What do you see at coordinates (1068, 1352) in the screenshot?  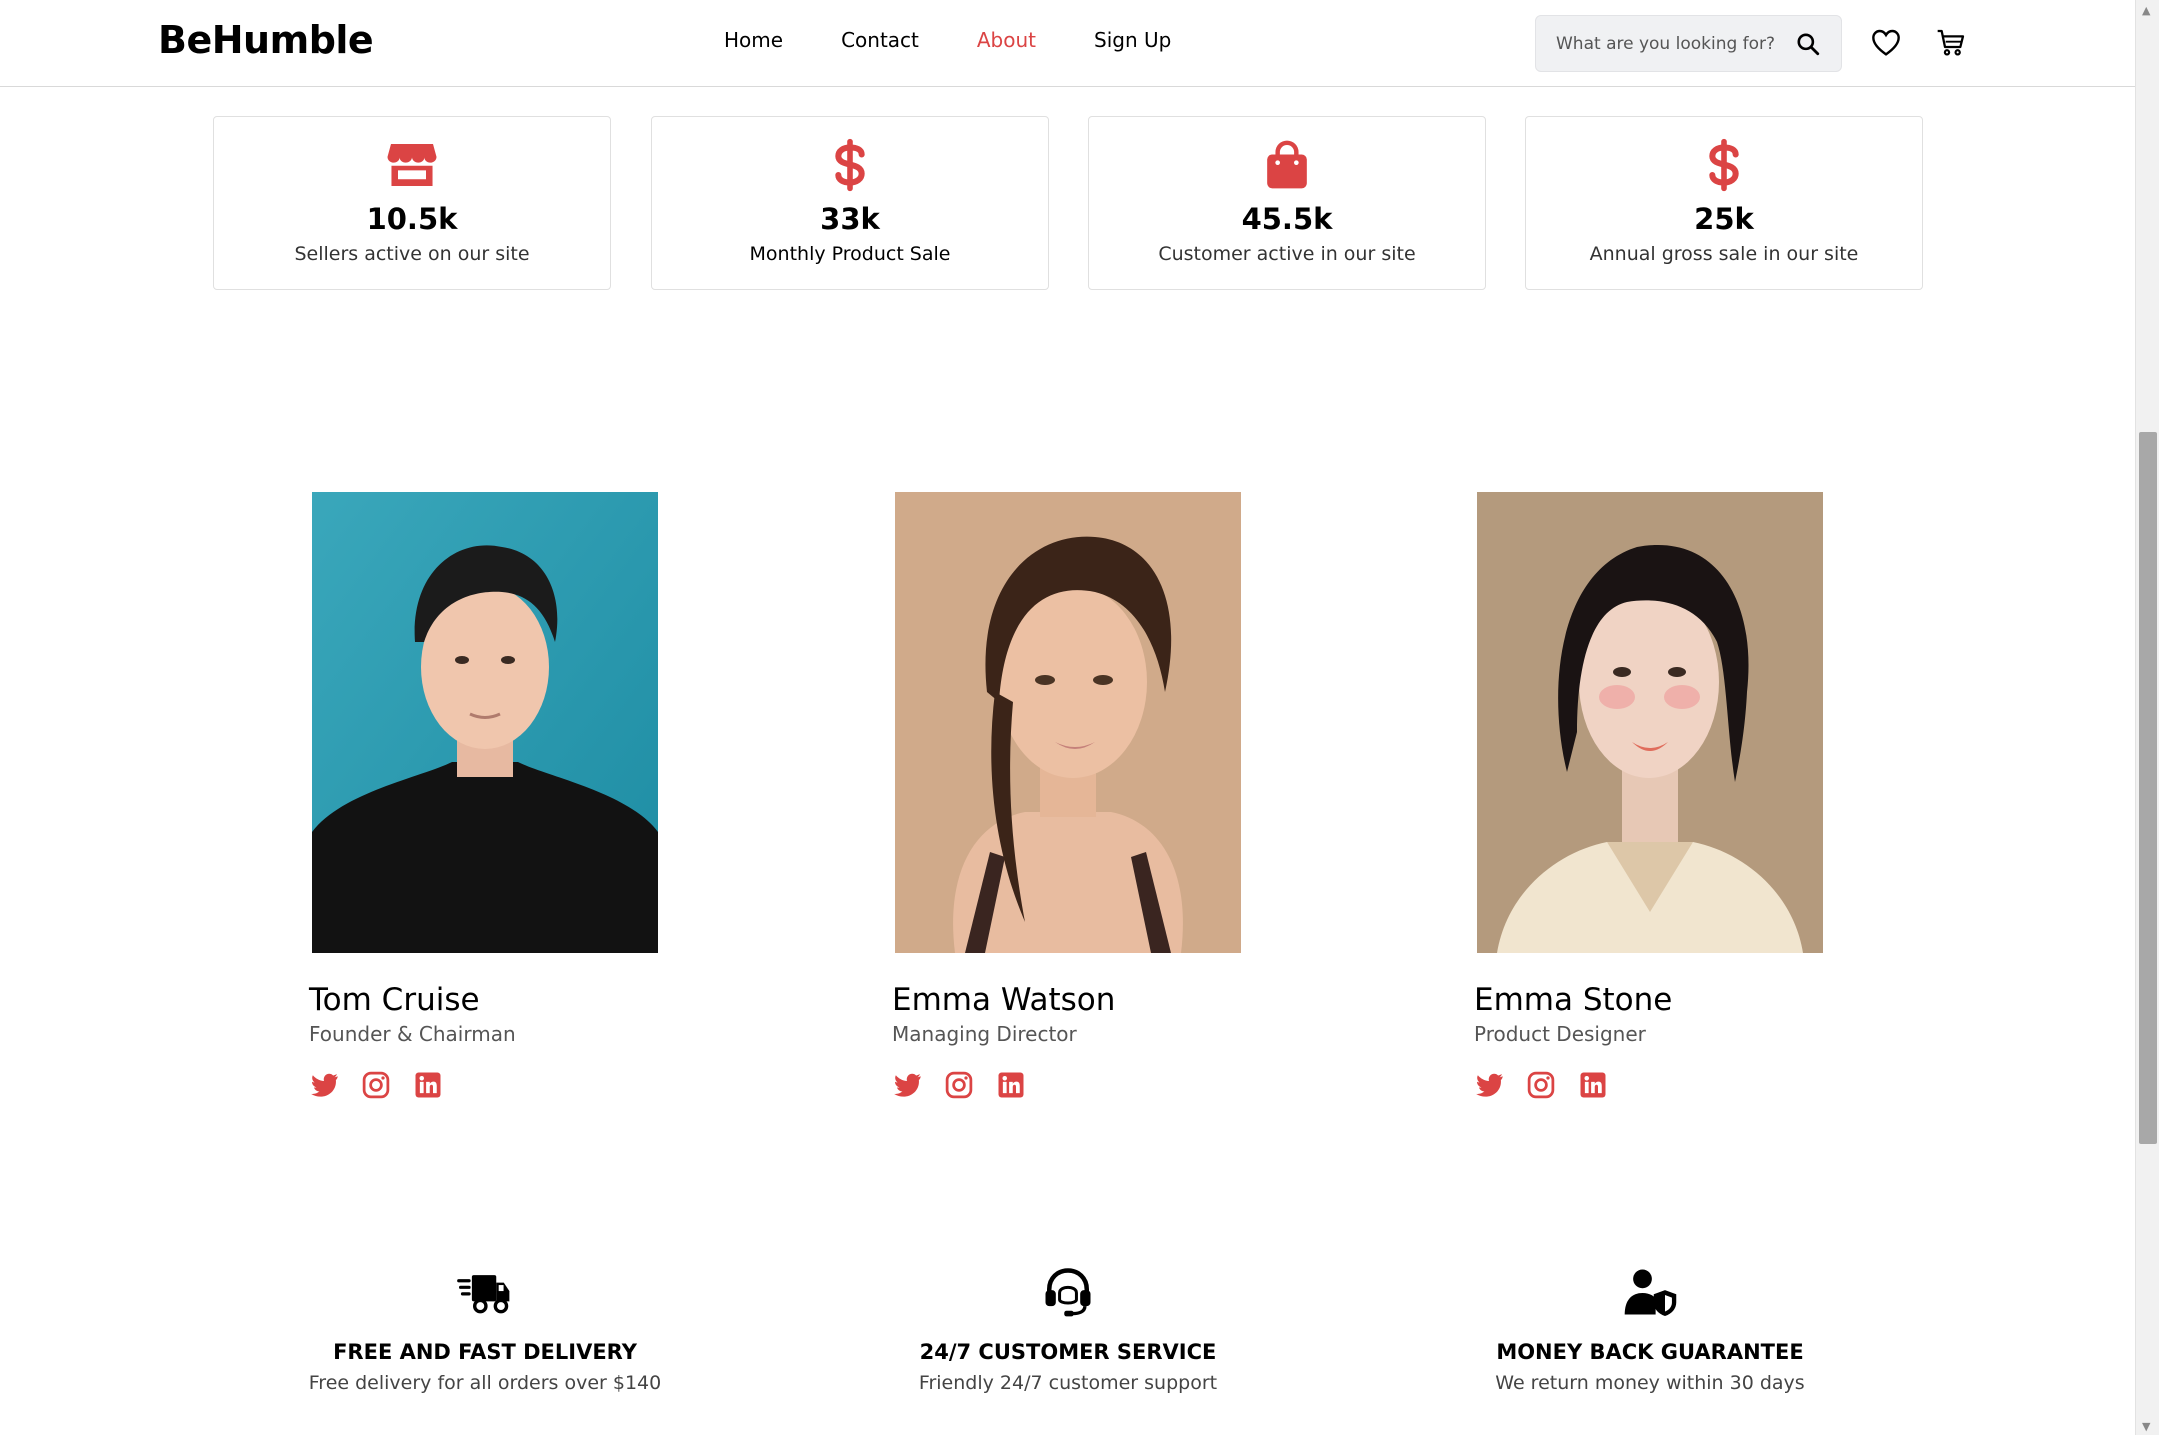 I see `service-title: 24/7 CUSTOMER SERVICE` at bounding box center [1068, 1352].